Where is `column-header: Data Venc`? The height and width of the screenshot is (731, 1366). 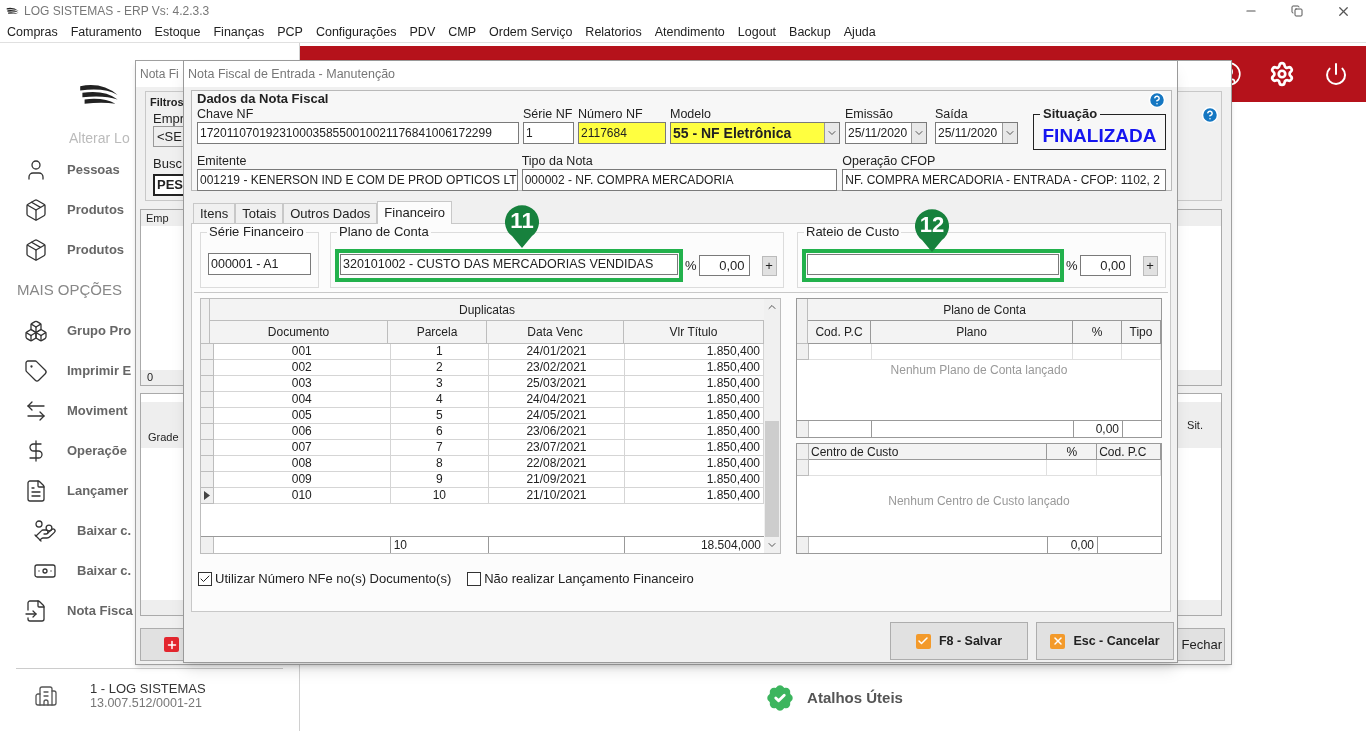
column-header: Data Venc is located at coordinates (555, 332).